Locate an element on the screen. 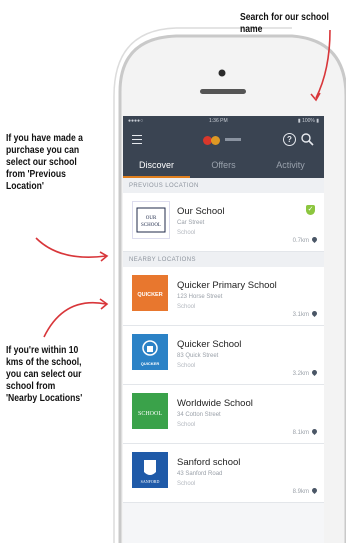 Image resolution: width=346 pixels, height=543 pixels. school-logo: SANFORD is located at coordinates (150, 470).